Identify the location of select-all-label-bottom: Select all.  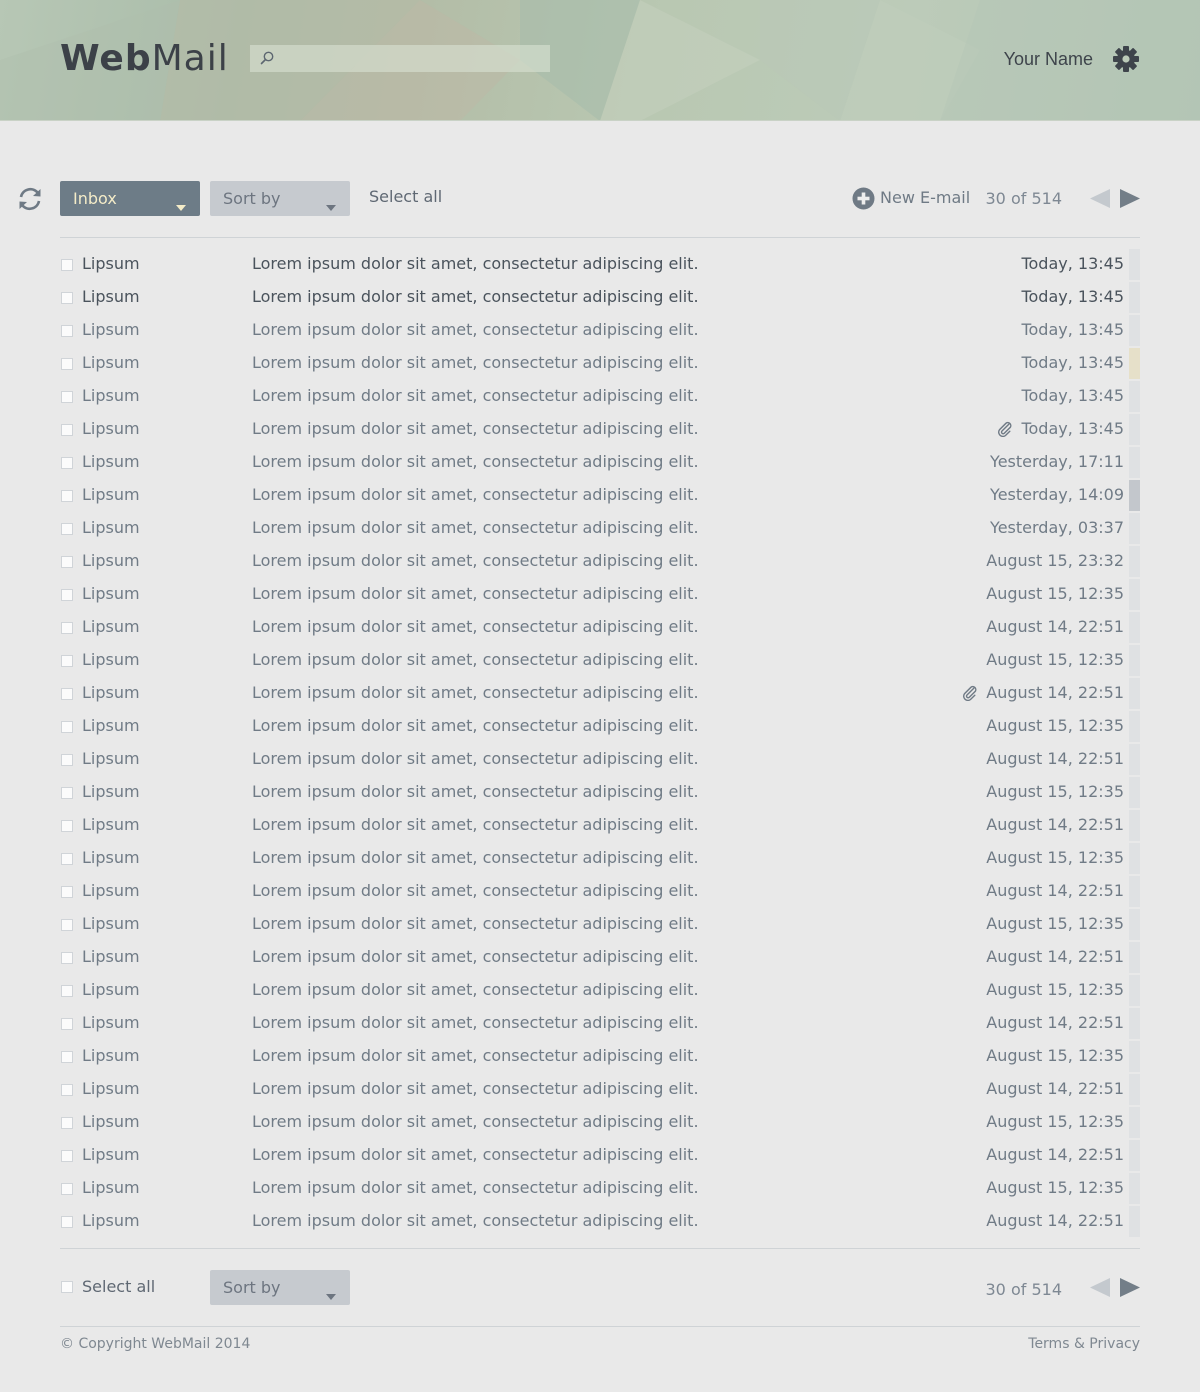
(118, 1287).